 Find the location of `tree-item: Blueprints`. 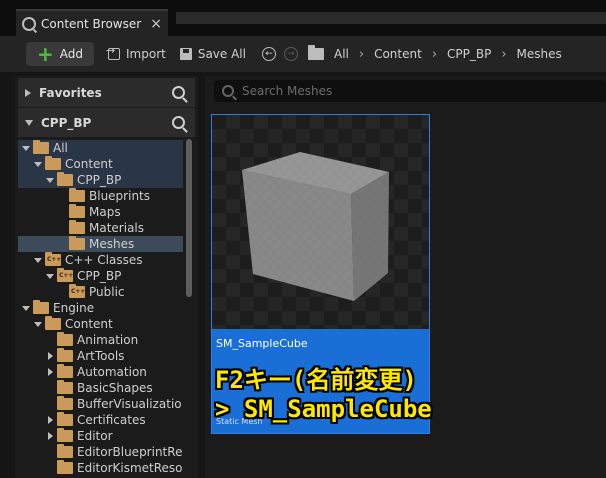

tree-item: Blueprints is located at coordinates (100, 196).